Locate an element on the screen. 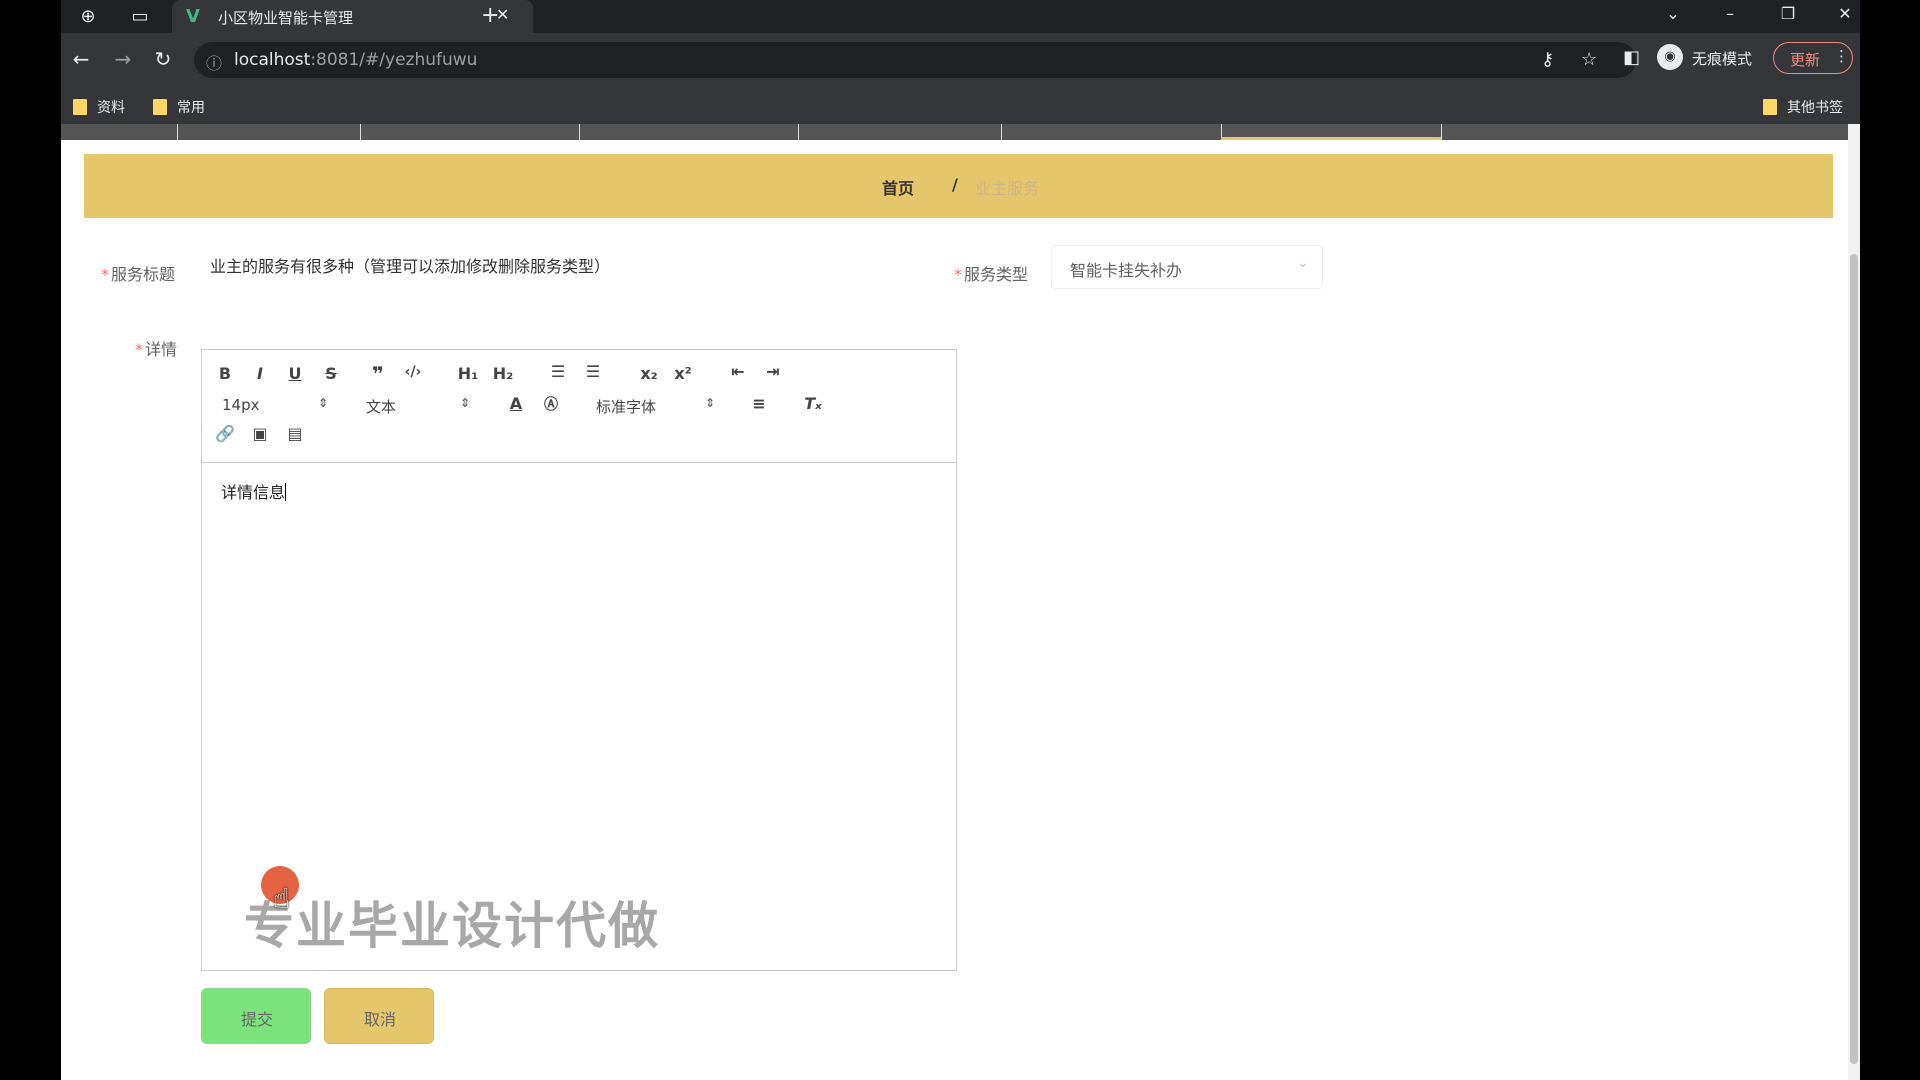 Image resolution: width=1920 pixels, height=1080 pixels. update-button: 更新 ⋮ is located at coordinates (1813, 58).